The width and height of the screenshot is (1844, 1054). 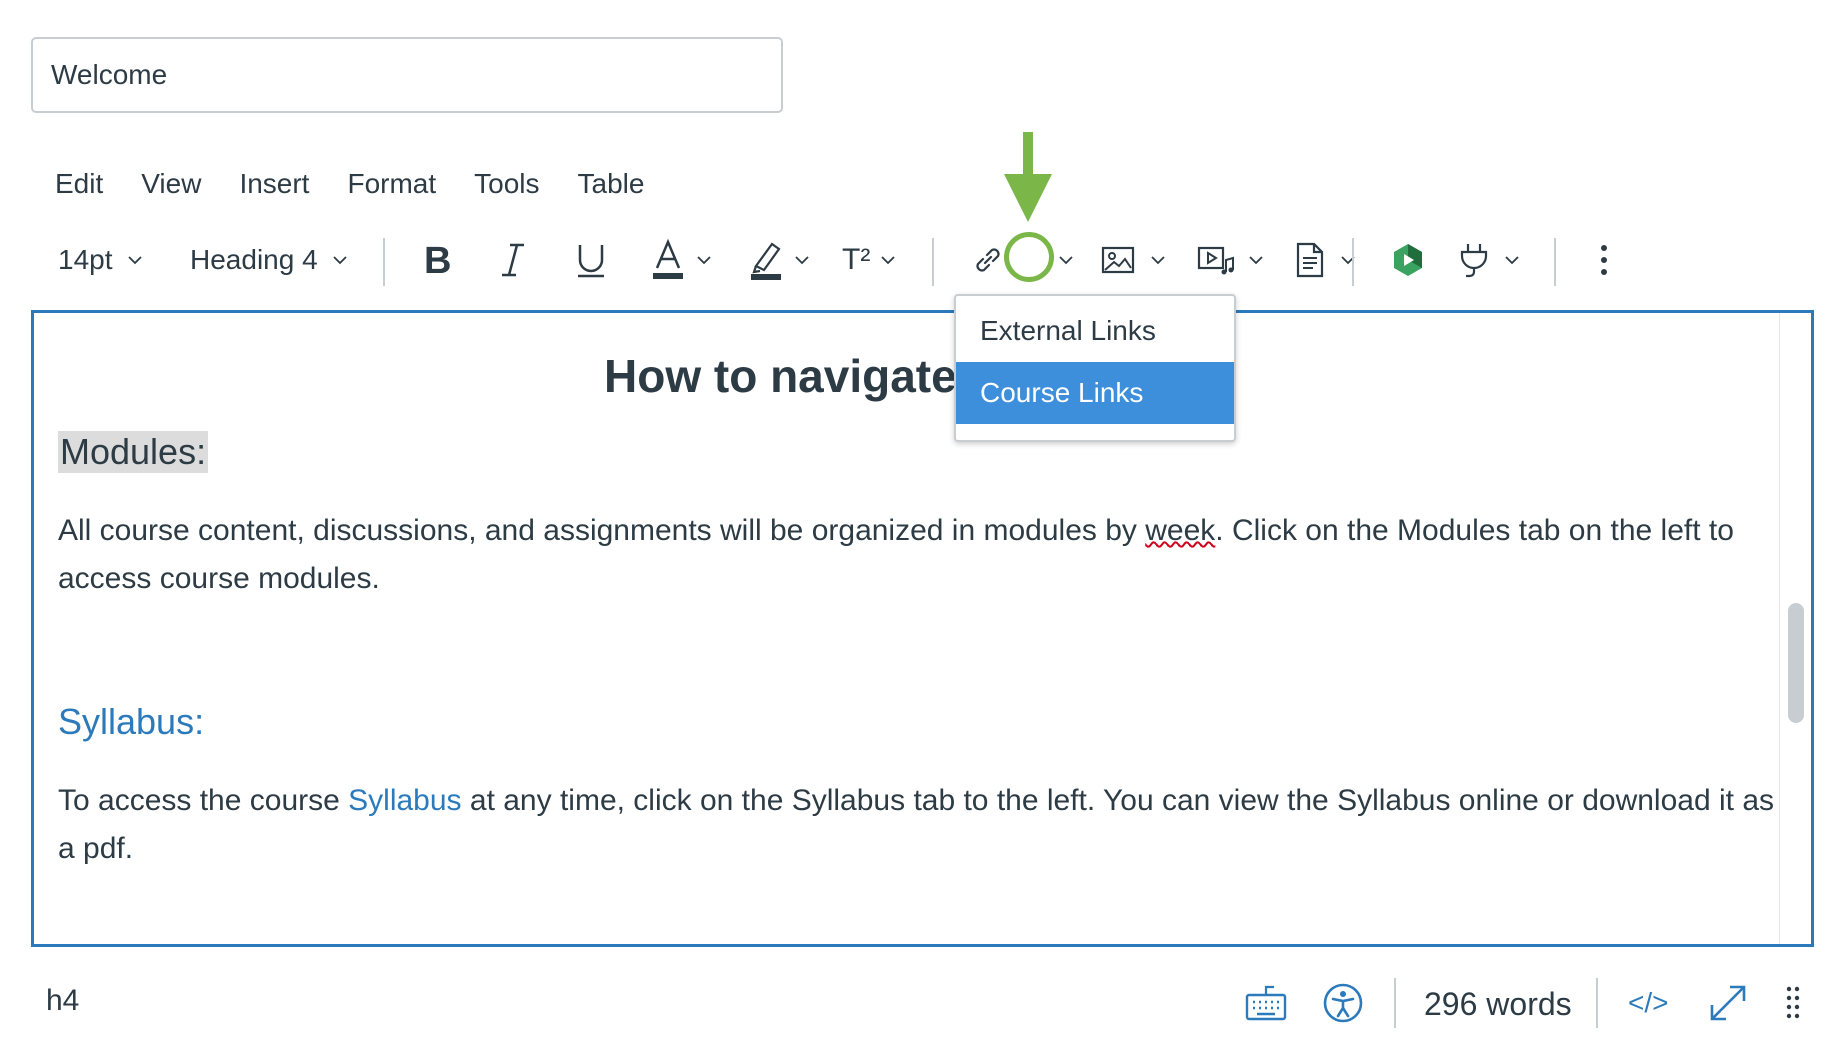 What do you see at coordinates (1118, 260) in the screenshot?
I see `image-icon` at bounding box center [1118, 260].